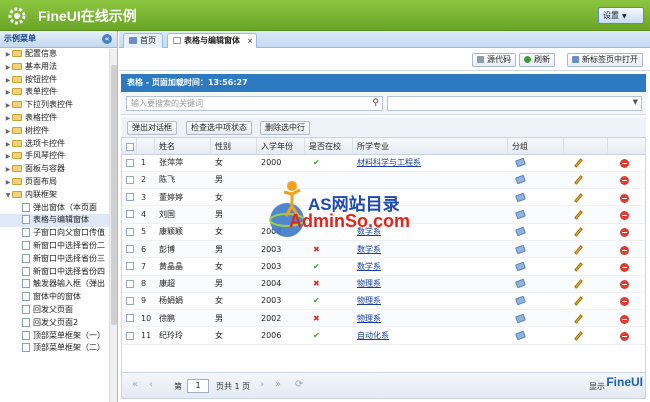 The width and height of the screenshot is (650, 402). What do you see at coordinates (58, 323) in the screenshot?
I see `sidebar-item: 回发父页面2` at bounding box center [58, 323].